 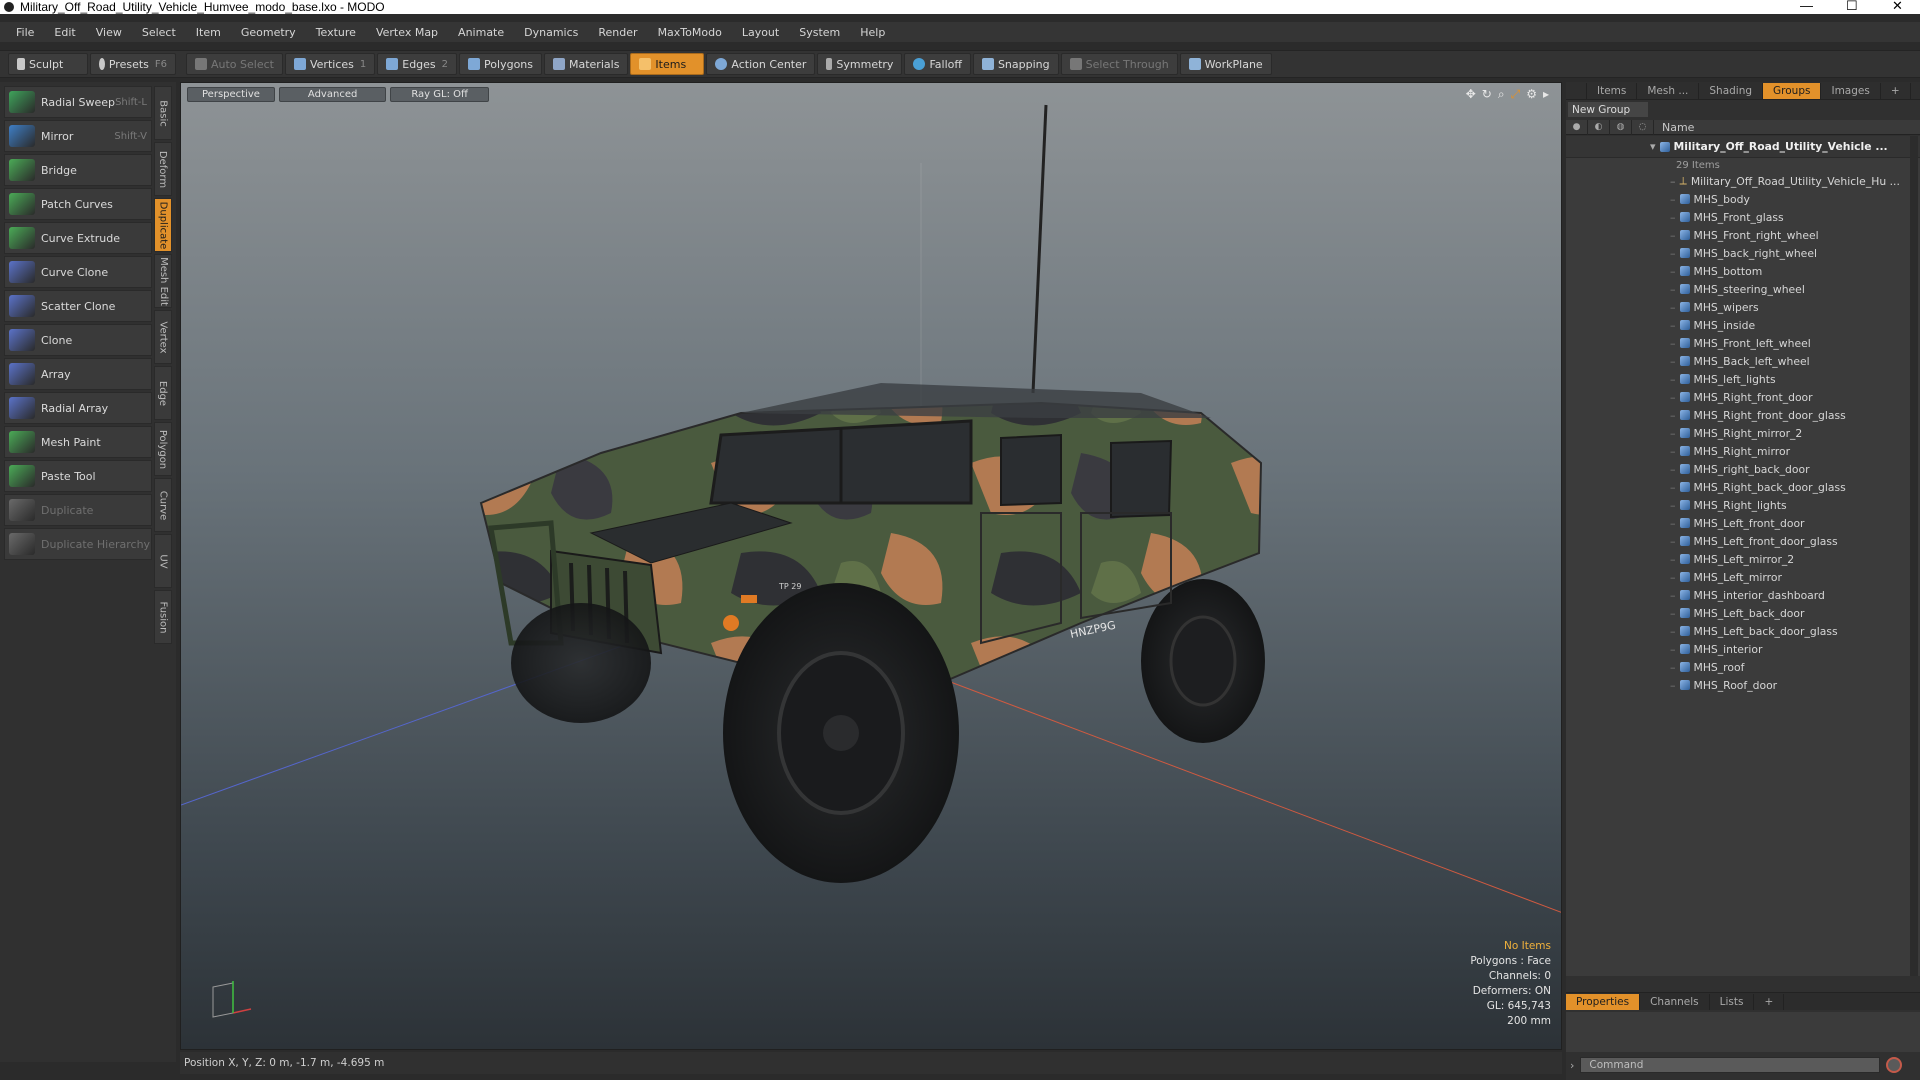 I want to click on list-item: – MHS_body, so click(x=1743, y=199).